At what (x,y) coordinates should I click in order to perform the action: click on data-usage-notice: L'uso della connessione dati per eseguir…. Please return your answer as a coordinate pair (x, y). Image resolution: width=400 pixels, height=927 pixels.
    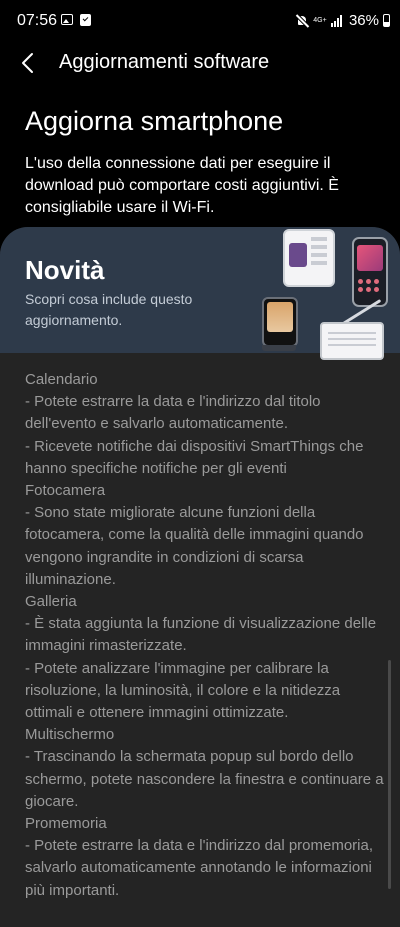
    Looking at the image, I should click on (182, 185).